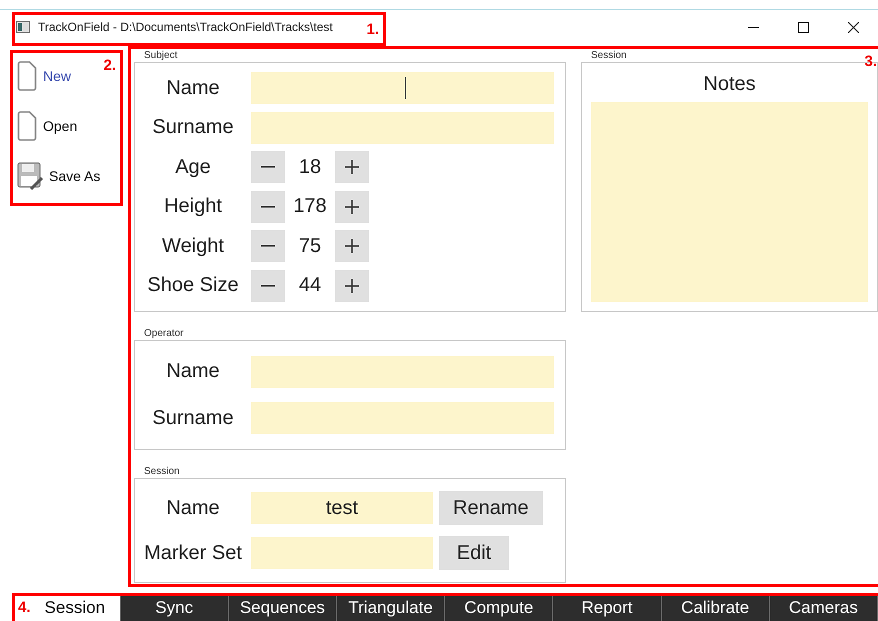 The width and height of the screenshot is (878, 621). Describe the element at coordinates (185, 27) in the screenshot. I see `window-title: TrackOnField - D:\Documents\TrackOnField\Tracks\test` at that location.